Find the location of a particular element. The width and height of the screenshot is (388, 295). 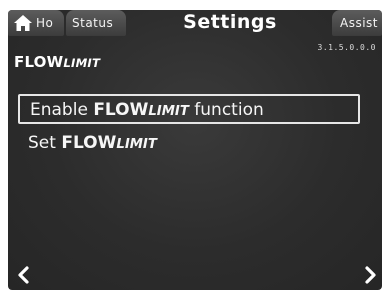

tab-assist: Assist is located at coordinates (357, 23).